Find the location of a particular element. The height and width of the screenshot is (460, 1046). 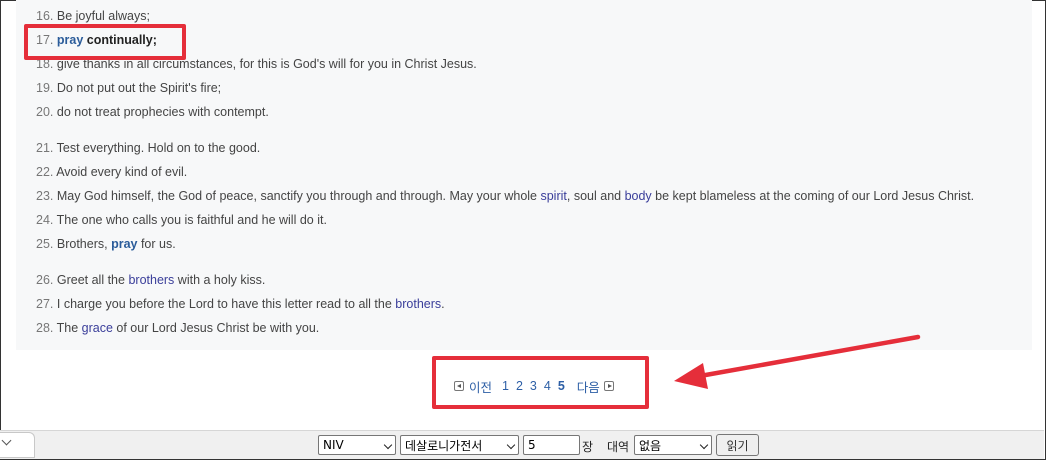

chapter-input-value: 5 is located at coordinates (532, 445).